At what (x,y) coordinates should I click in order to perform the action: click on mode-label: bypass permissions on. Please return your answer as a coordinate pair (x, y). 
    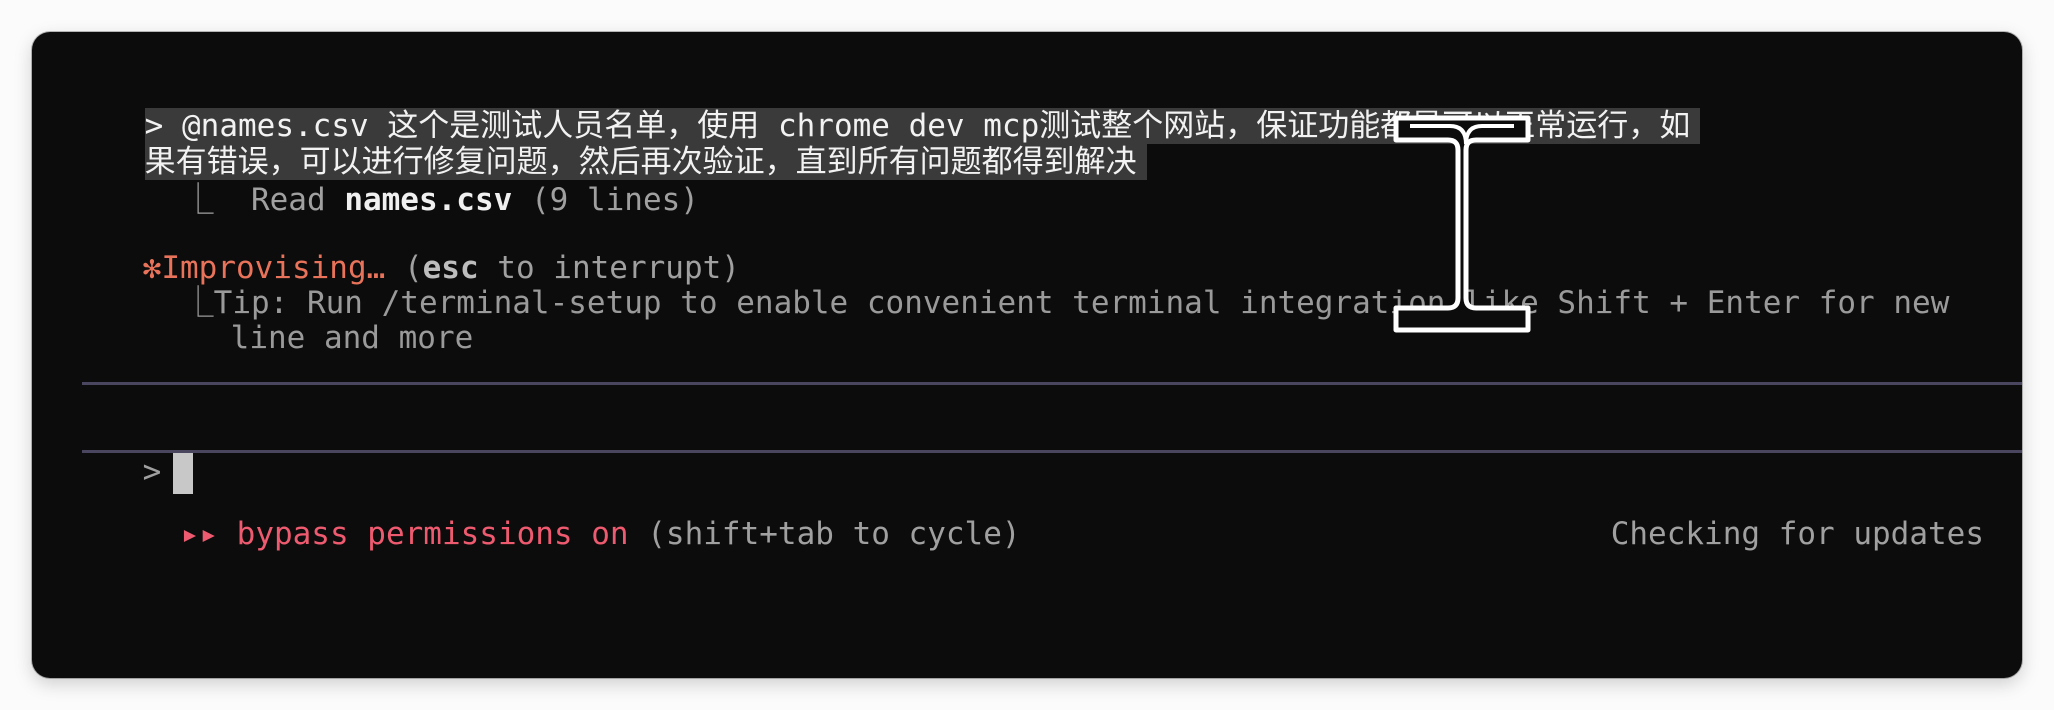
    Looking at the image, I should click on (432, 534).